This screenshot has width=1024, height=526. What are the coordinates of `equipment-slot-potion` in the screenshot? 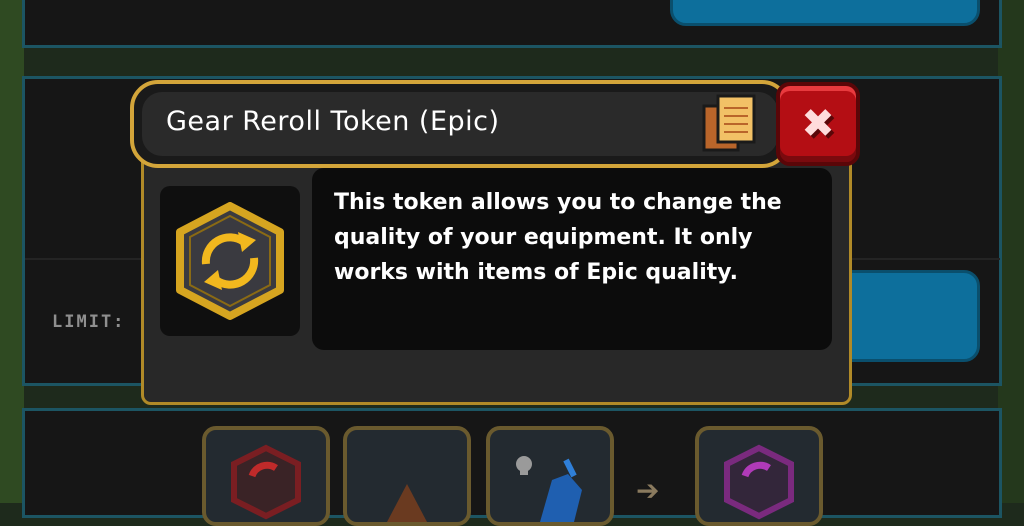 It's located at (550, 476).